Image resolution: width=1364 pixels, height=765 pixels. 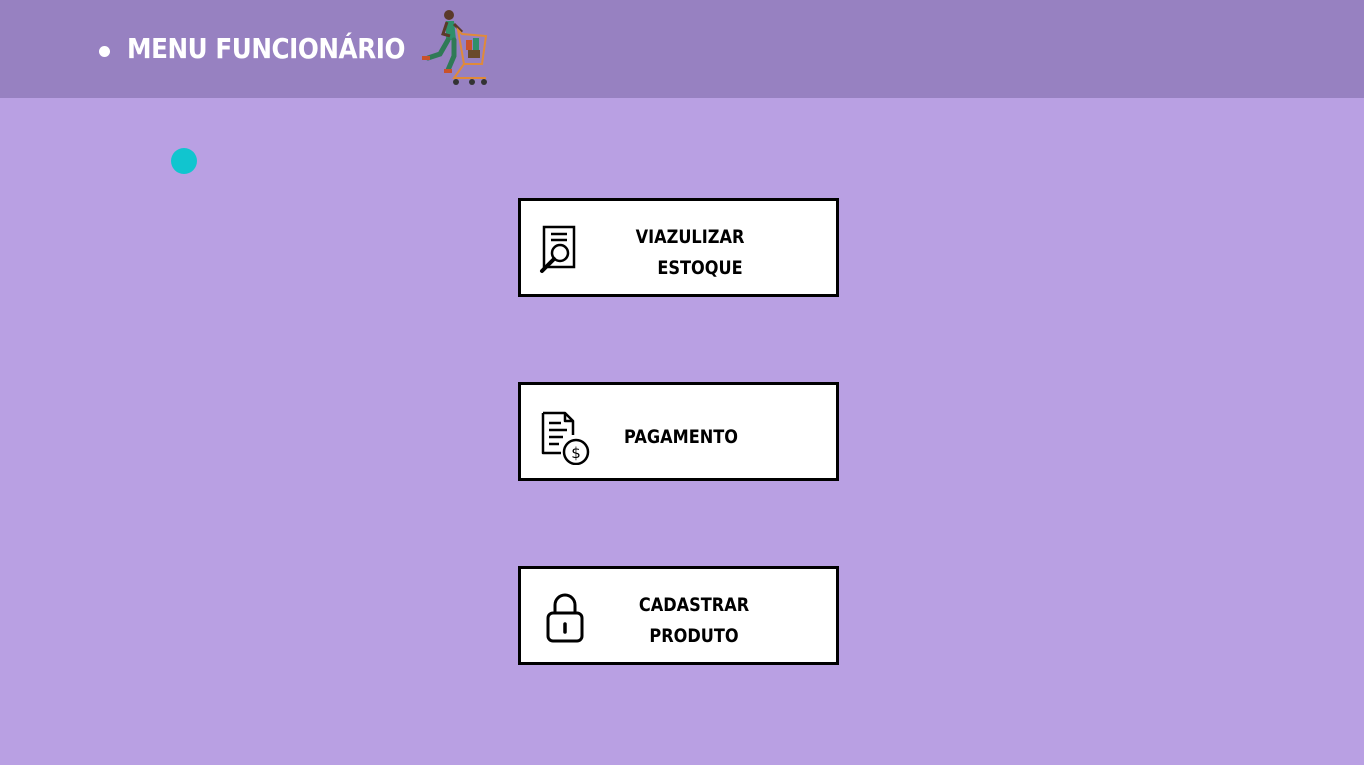 I want to click on view-stock-label-line1: VIAZULIZAR, so click(x=690, y=237).